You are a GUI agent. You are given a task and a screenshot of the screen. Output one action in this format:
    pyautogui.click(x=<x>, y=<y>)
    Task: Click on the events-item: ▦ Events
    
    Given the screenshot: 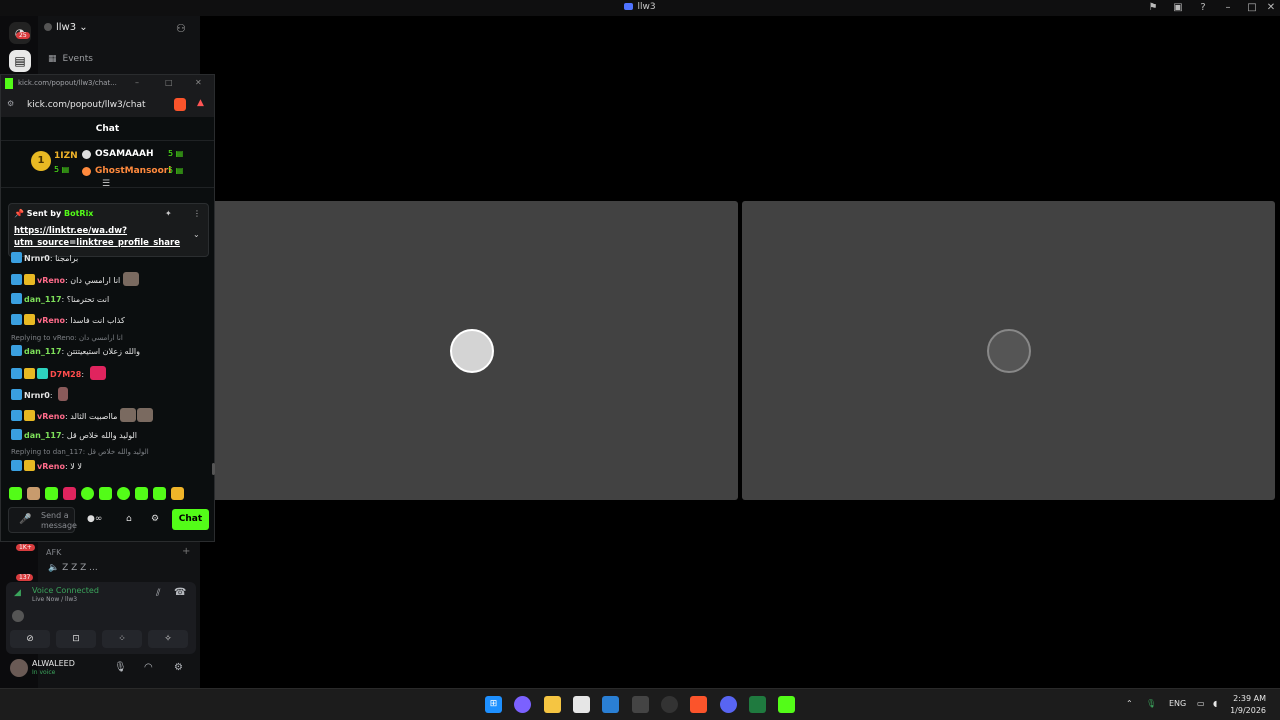 What is the action you would take?
    pyautogui.click(x=70, y=59)
    